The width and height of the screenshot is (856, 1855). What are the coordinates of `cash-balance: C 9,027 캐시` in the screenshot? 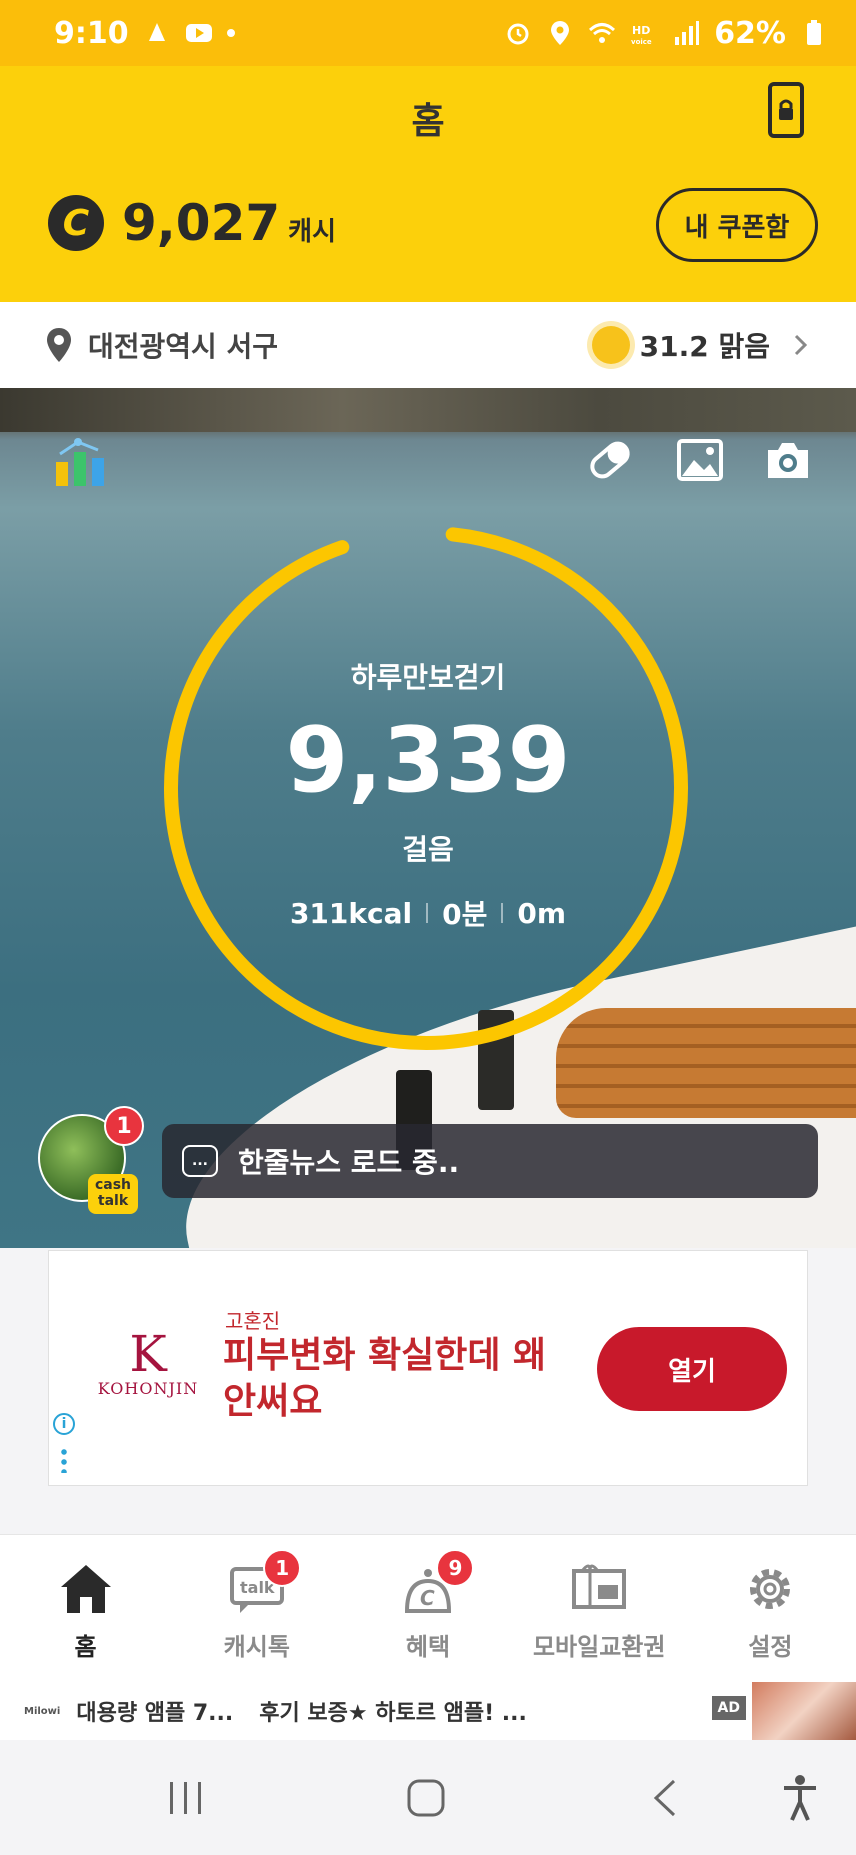 It's located at (192, 223).